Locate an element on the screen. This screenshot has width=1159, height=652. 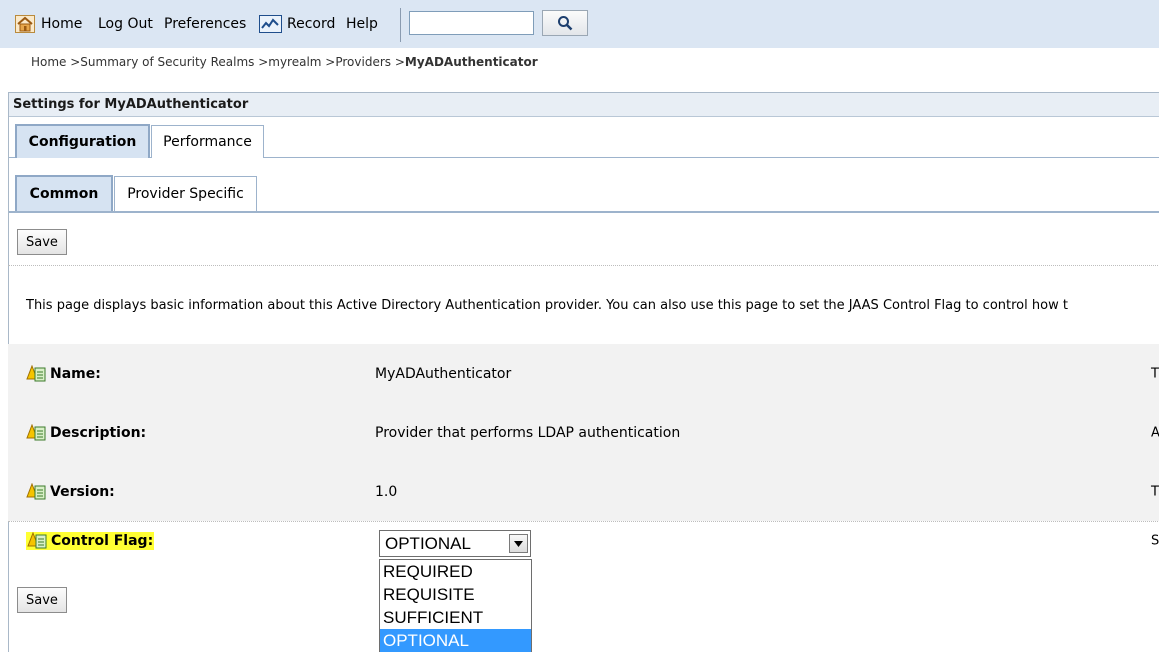
record-link: Record is located at coordinates (297, 24).